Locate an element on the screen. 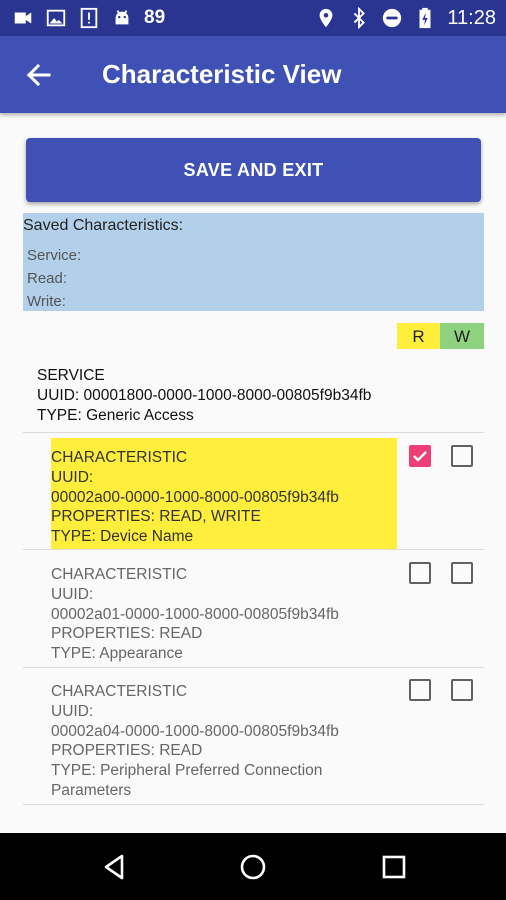  characteristic-uuid: 00002a04-0000-1000-8000-00805f9b34fb is located at coordinates (195, 731).